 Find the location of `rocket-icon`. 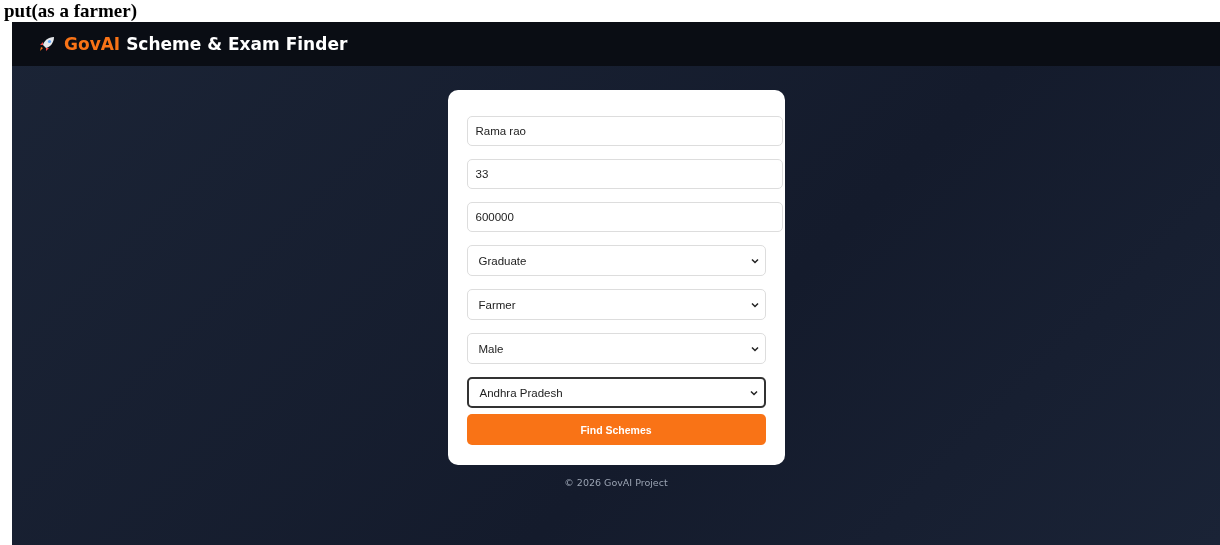

rocket-icon is located at coordinates (47, 44).